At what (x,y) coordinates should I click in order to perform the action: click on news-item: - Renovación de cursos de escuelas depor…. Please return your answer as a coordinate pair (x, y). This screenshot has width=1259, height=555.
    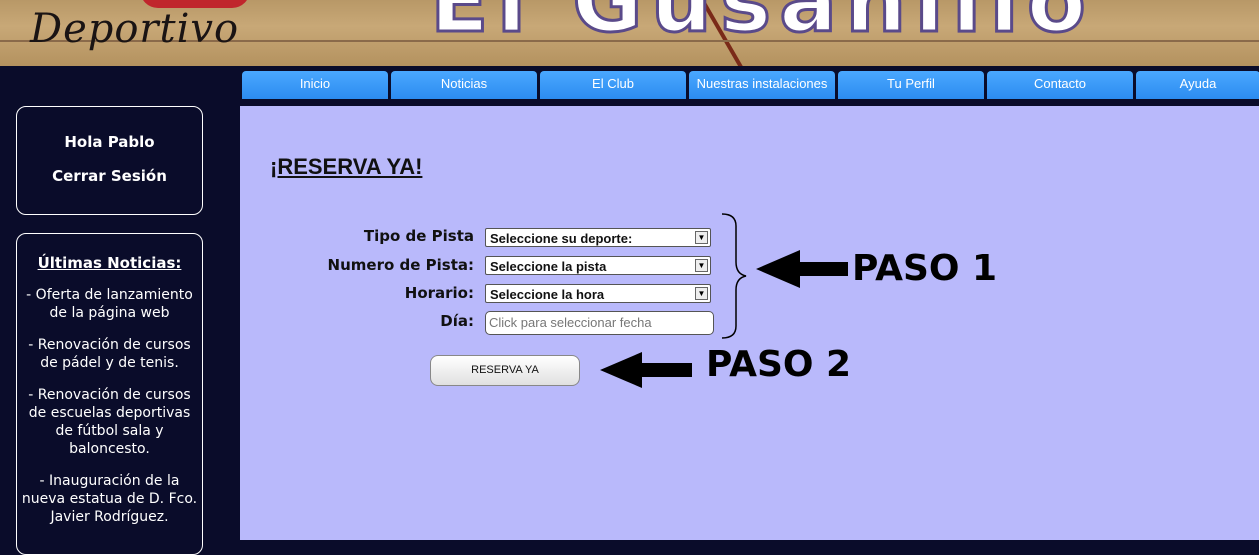
    Looking at the image, I should click on (109, 422).